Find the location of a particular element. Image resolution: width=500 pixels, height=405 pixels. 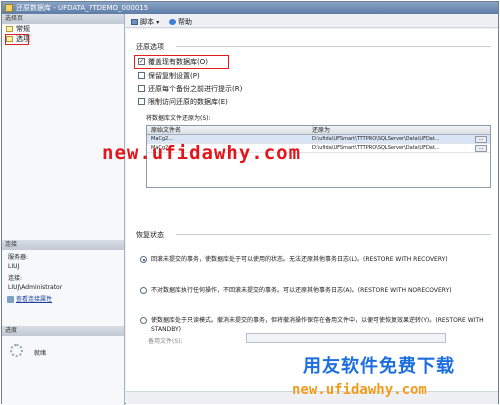

connection-label: 连接: is located at coordinates (15, 278).